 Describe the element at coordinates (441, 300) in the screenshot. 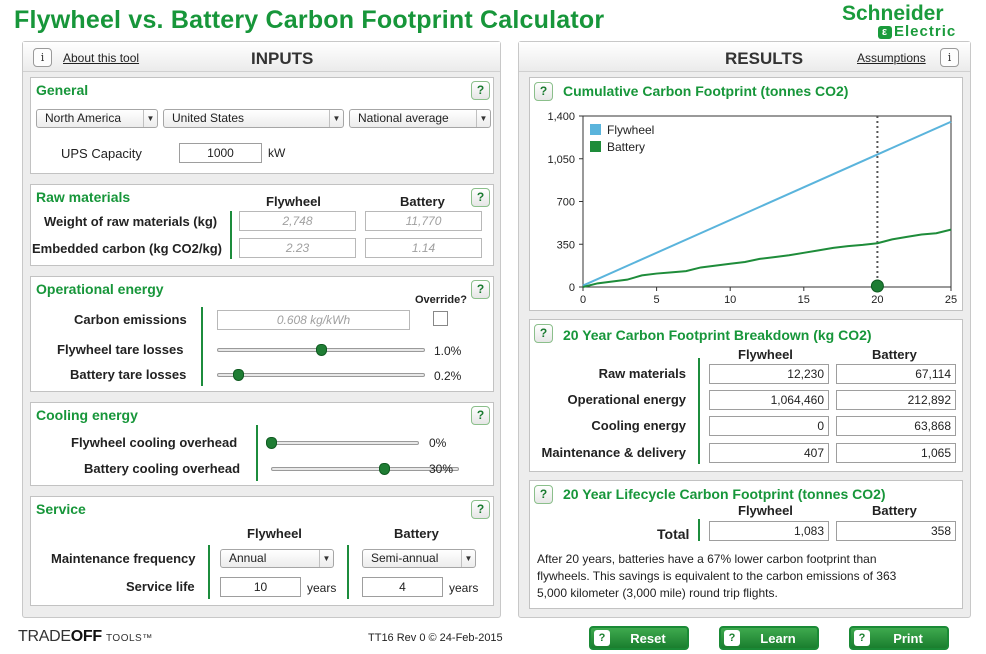

I see `override-label: Override?` at that location.